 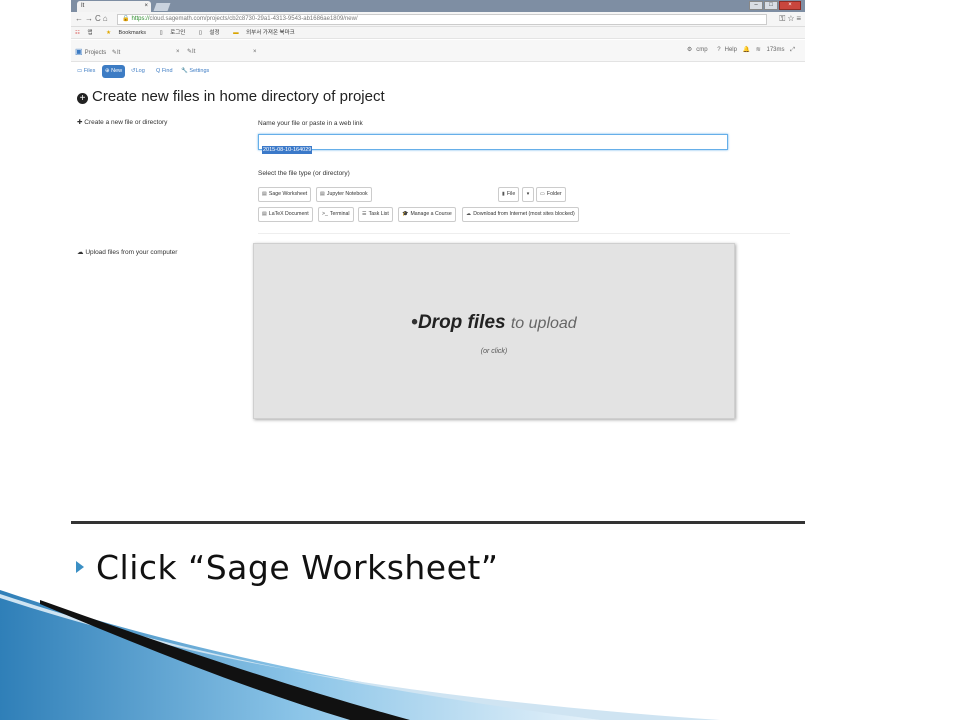 What do you see at coordinates (364, 214) in the screenshot?
I see `list-icon: ☰` at bounding box center [364, 214].